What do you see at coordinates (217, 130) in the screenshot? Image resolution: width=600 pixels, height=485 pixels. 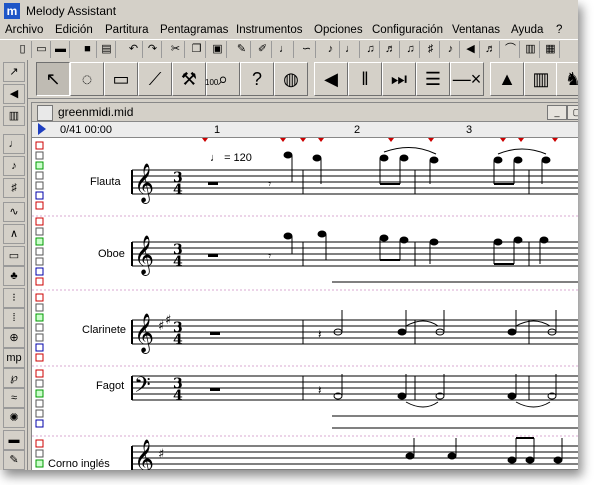 I see `bar-number: 1` at bounding box center [217, 130].